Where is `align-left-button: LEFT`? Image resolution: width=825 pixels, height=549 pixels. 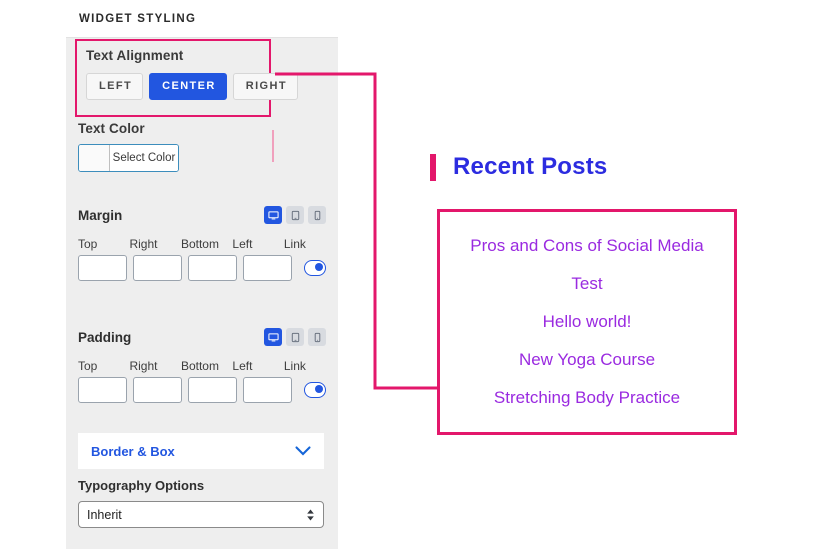 align-left-button: LEFT is located at coordinates (115, 86).